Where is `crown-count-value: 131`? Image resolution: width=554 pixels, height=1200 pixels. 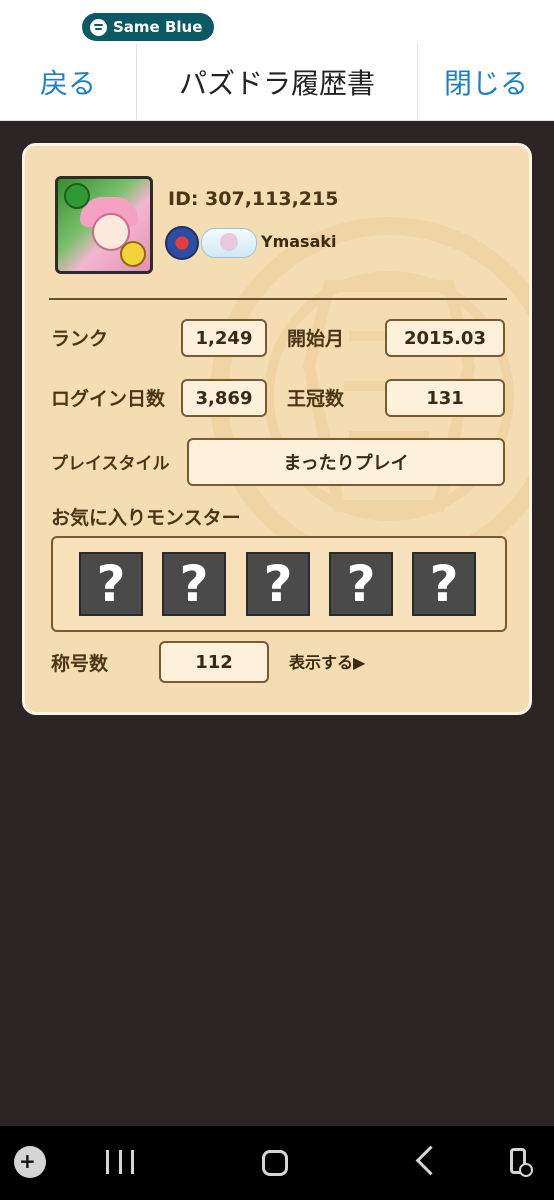 crown-count-value: 131 is located at coordinates (445, 398).